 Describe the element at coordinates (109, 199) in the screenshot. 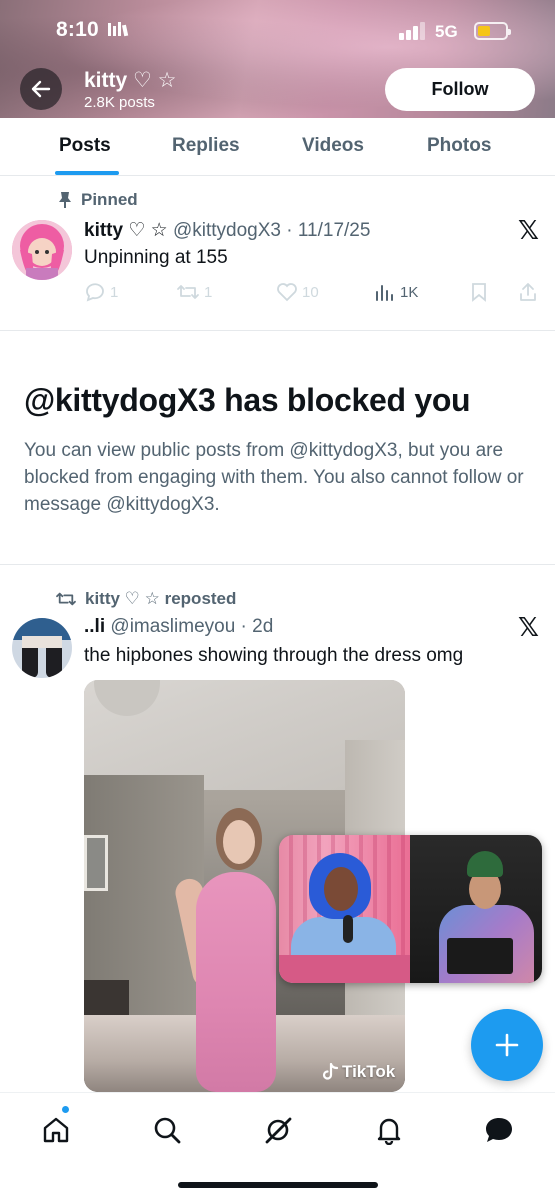

I see `pinned-label: Pinned` at that location.